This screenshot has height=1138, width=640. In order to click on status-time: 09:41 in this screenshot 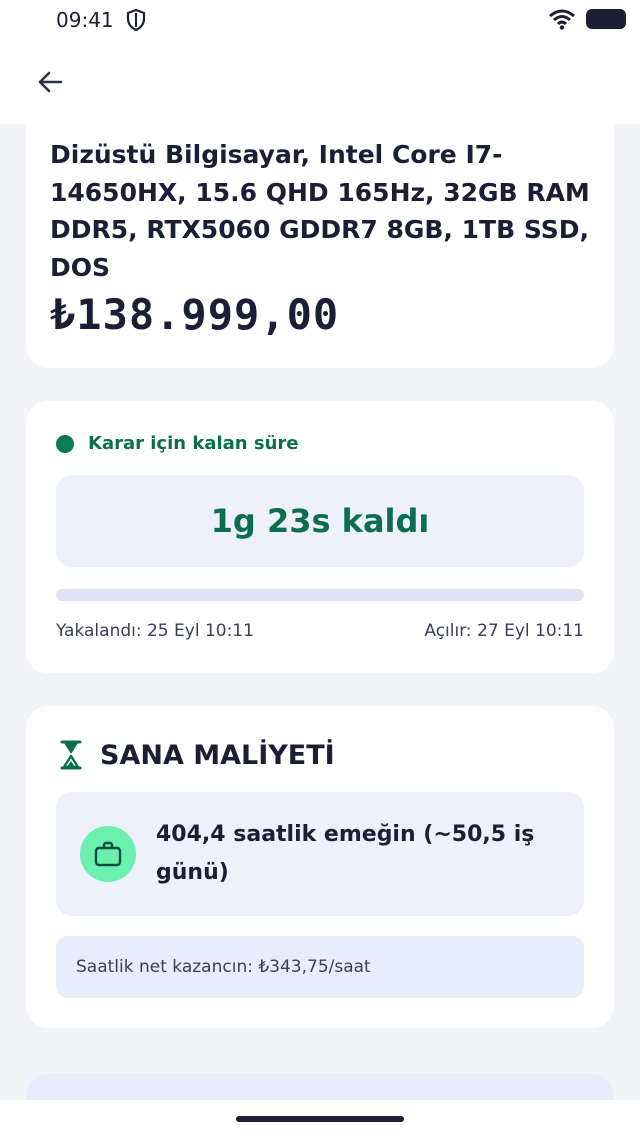, I will do `click(85, 20)`.